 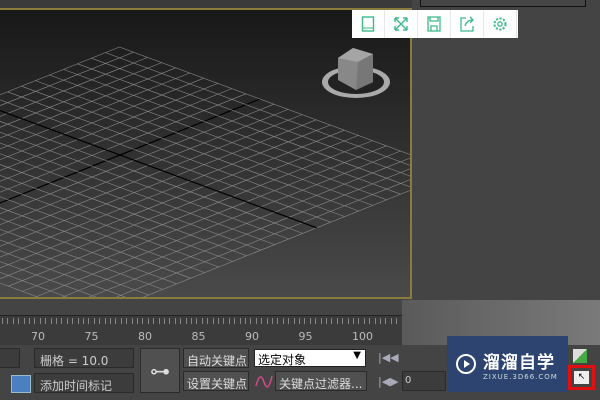 I want to click on curve-editor-icon, so click(x=264, y=381).